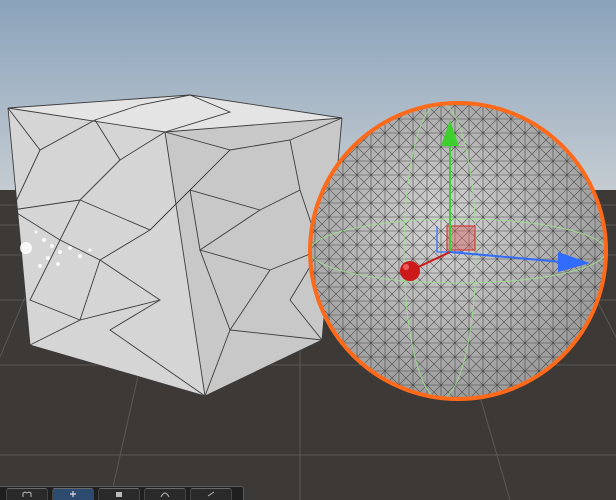  I want to click on rect-tool-button, so click(211, 494).